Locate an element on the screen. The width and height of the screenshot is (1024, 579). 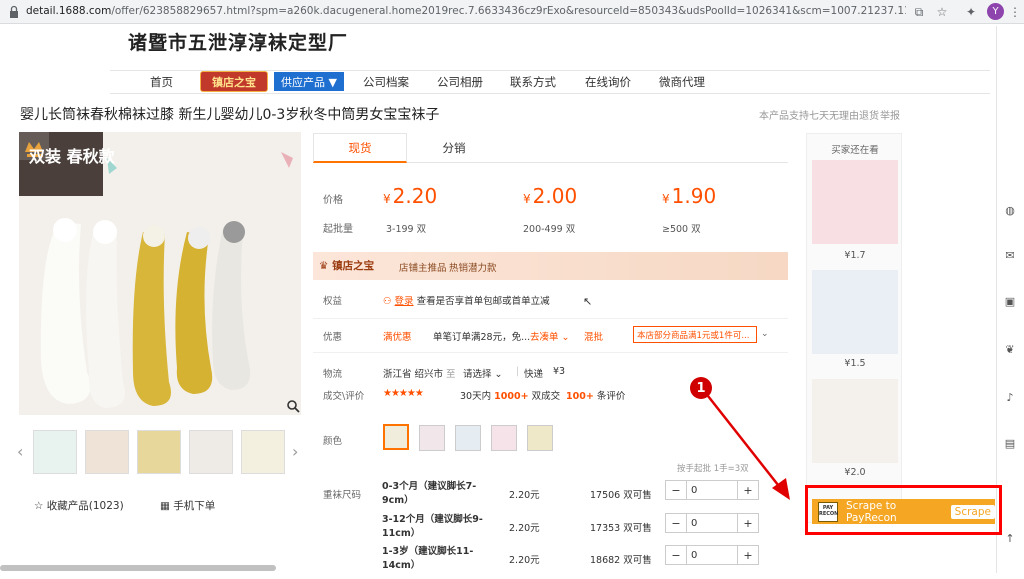
store-treasure-badge: 镇店之宝 is located at coordinates (234, 81).